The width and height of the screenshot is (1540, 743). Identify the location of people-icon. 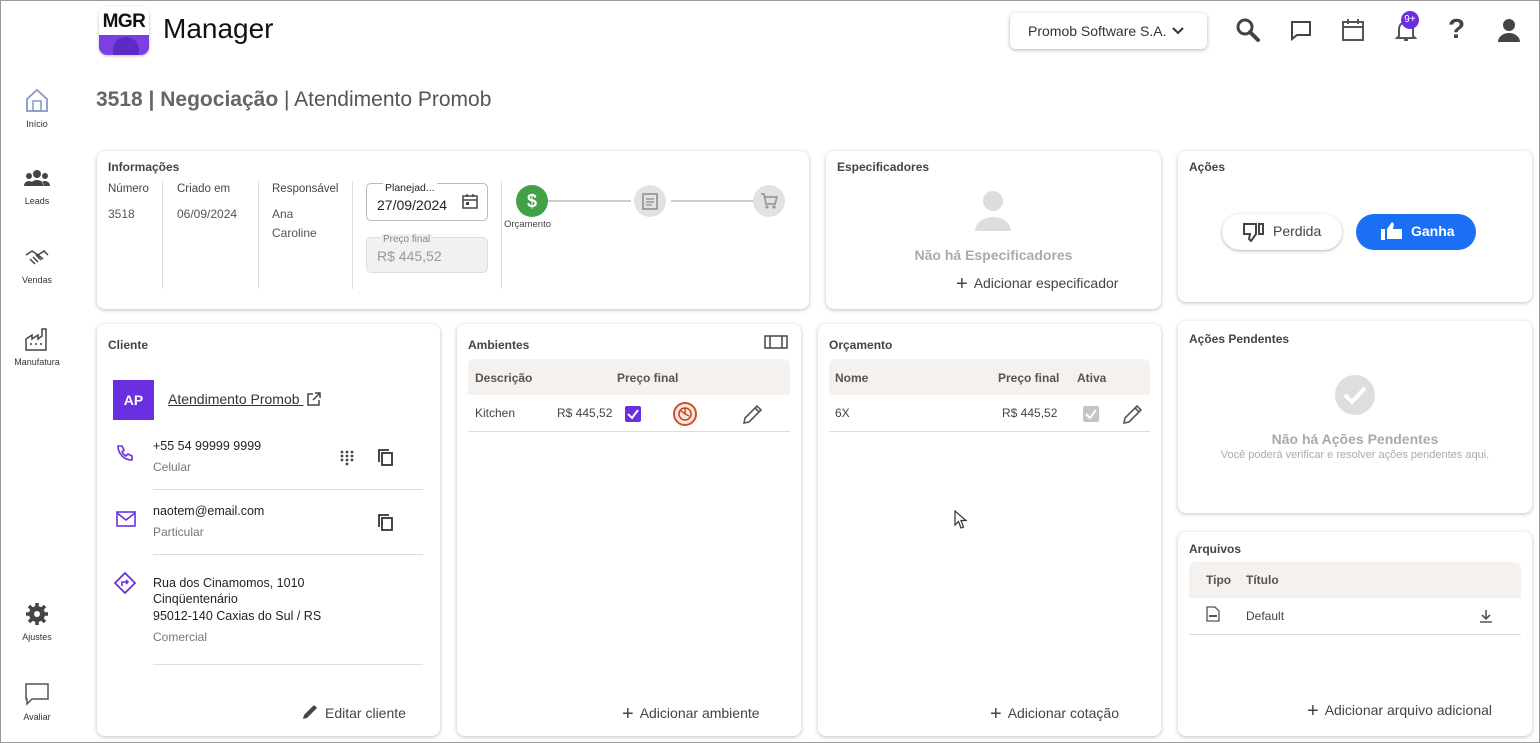
(37, 178).